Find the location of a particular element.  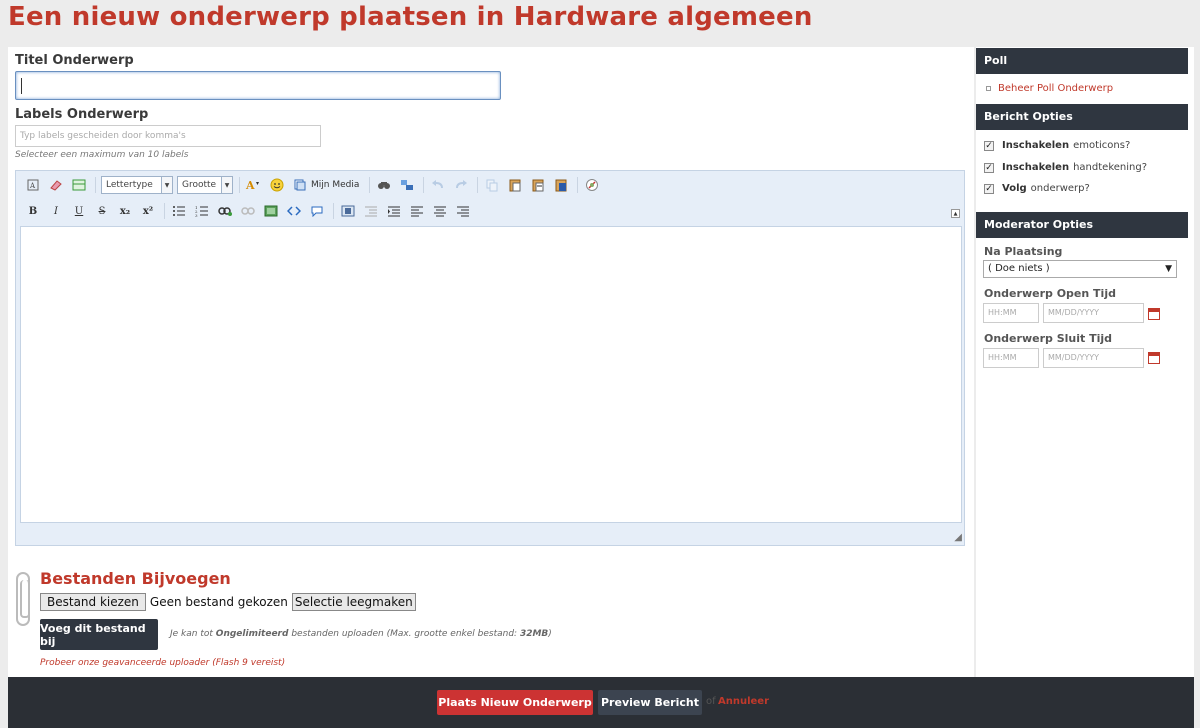

option-signature: ✓ Inschakelen handtekening? is located at coordinates (1065, 167).